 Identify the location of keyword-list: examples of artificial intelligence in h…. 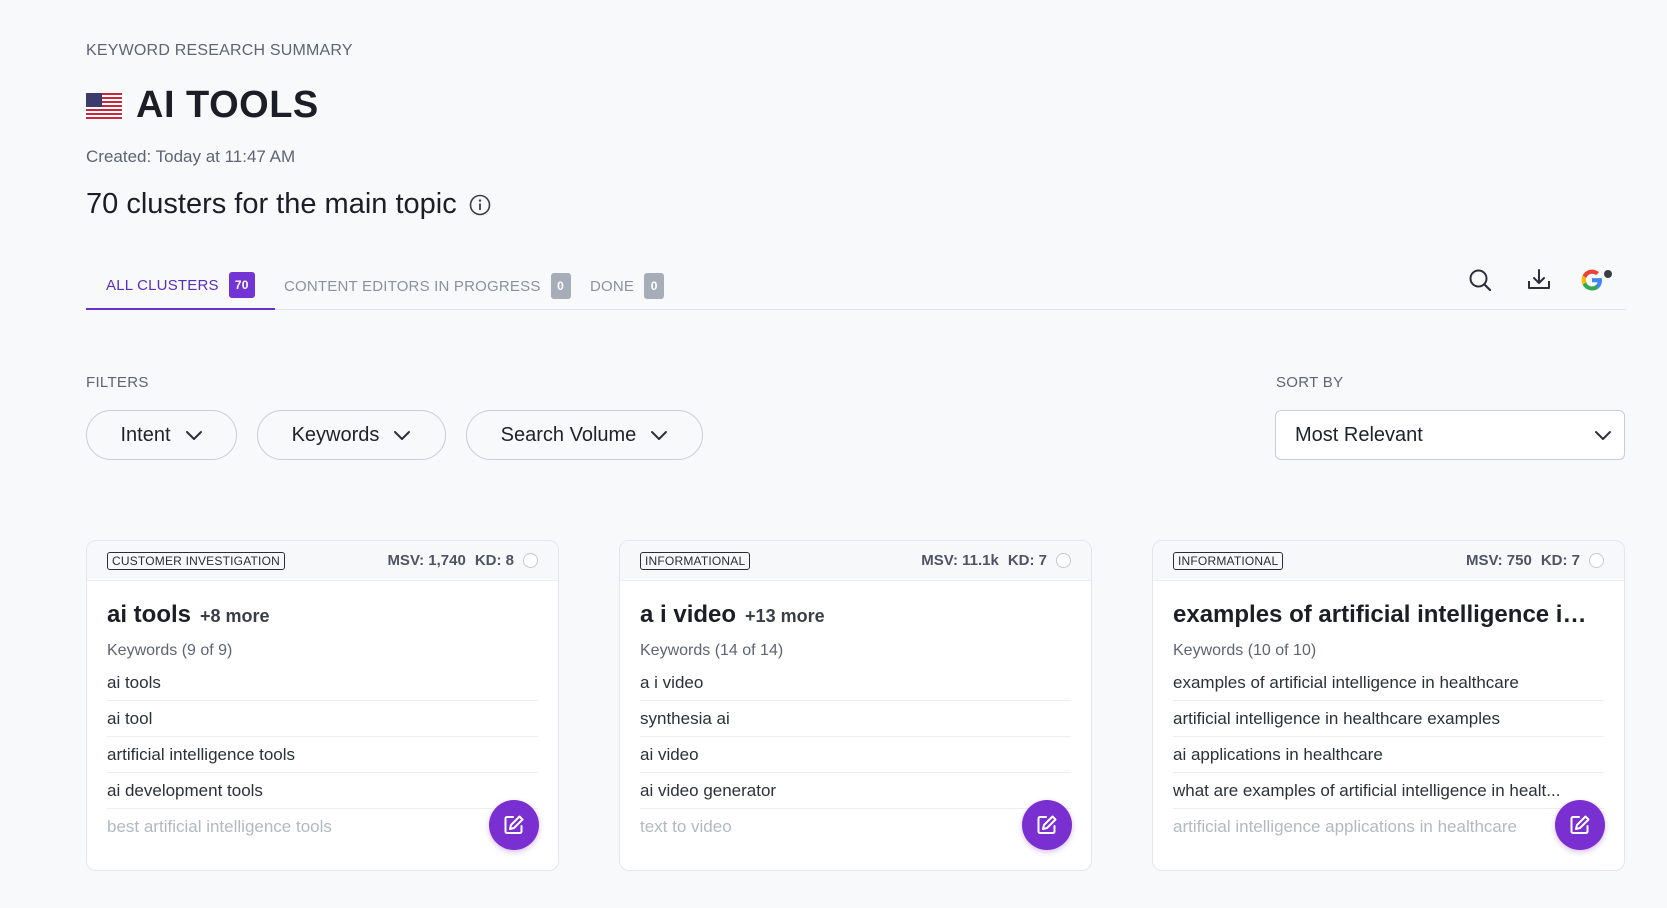
(1388, 755).